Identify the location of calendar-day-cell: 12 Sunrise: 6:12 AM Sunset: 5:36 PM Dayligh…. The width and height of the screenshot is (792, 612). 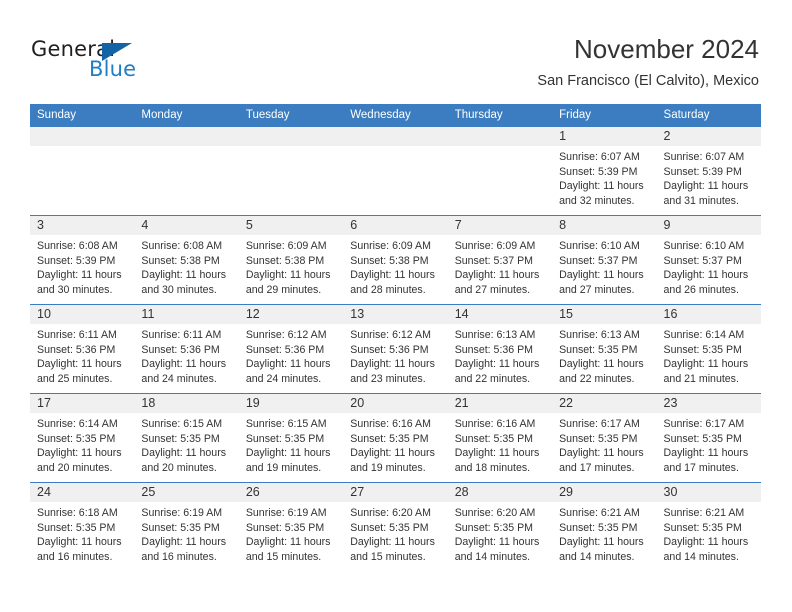
(291, 348).